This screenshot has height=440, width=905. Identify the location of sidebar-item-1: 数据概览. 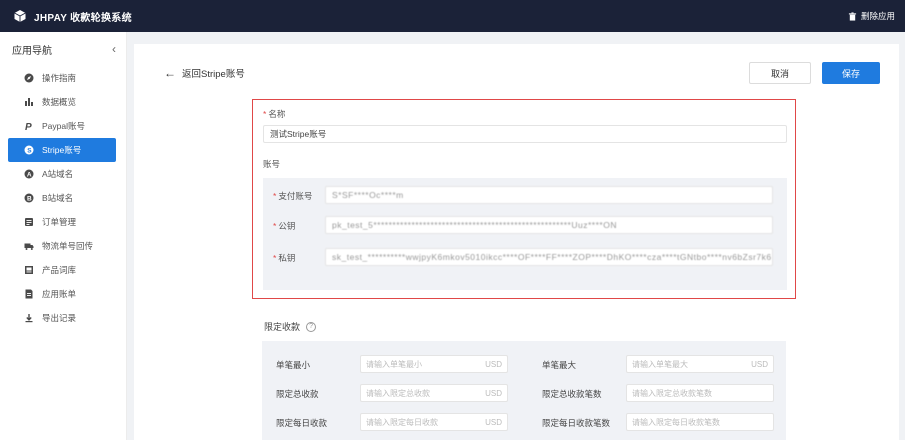
(62, 102).